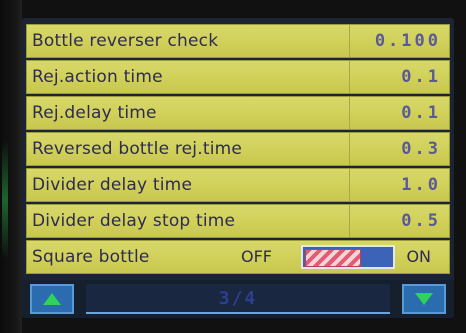 Image resolution: width=466 pixels, height=333 pixels. What do you see at coordinates (333, 258) in the screenshot?
I see `toggle-knob` at bounding box center [333, 258].